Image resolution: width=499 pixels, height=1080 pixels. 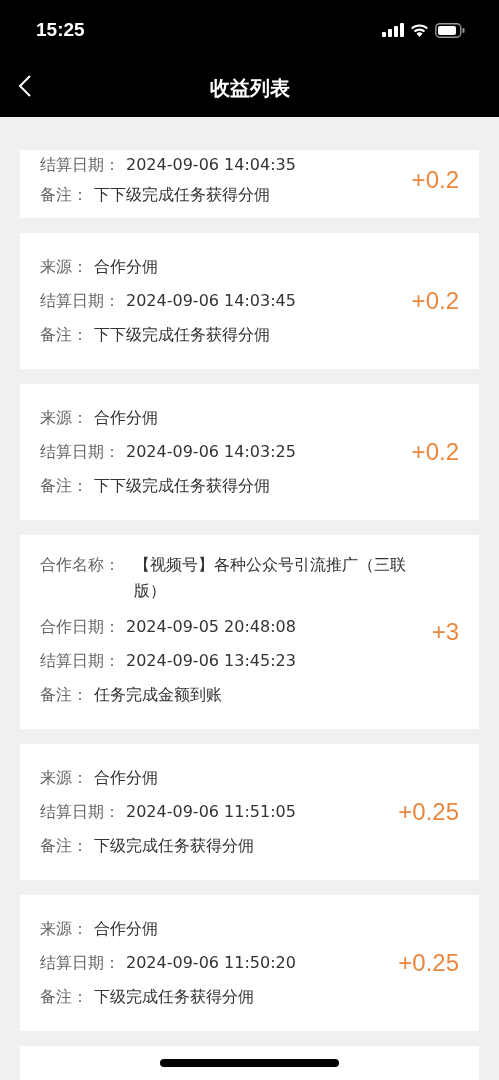 What do you see at coordinates (80, 627) in the screenshot?
I see `field-label: 合作日期：` at bounding box center [80, 627].